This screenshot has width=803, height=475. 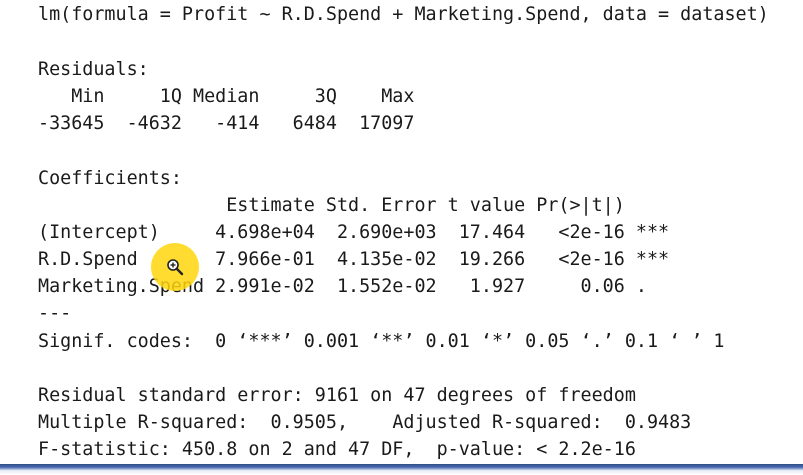 What do you see at coordinates (354, 205) in the screenshot?
I see `coefficients-header-row: Estimate Std. Error t value Pr(>|t|)` at bounding box center [354, 205].